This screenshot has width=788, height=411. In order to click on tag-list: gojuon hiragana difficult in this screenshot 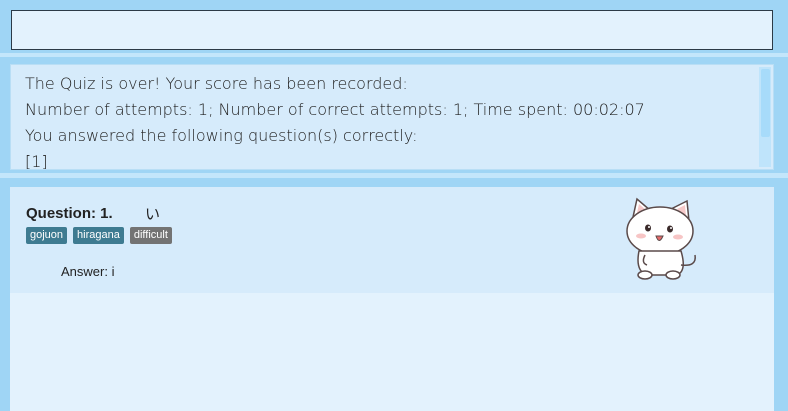, I will do `click(99, 235)`.